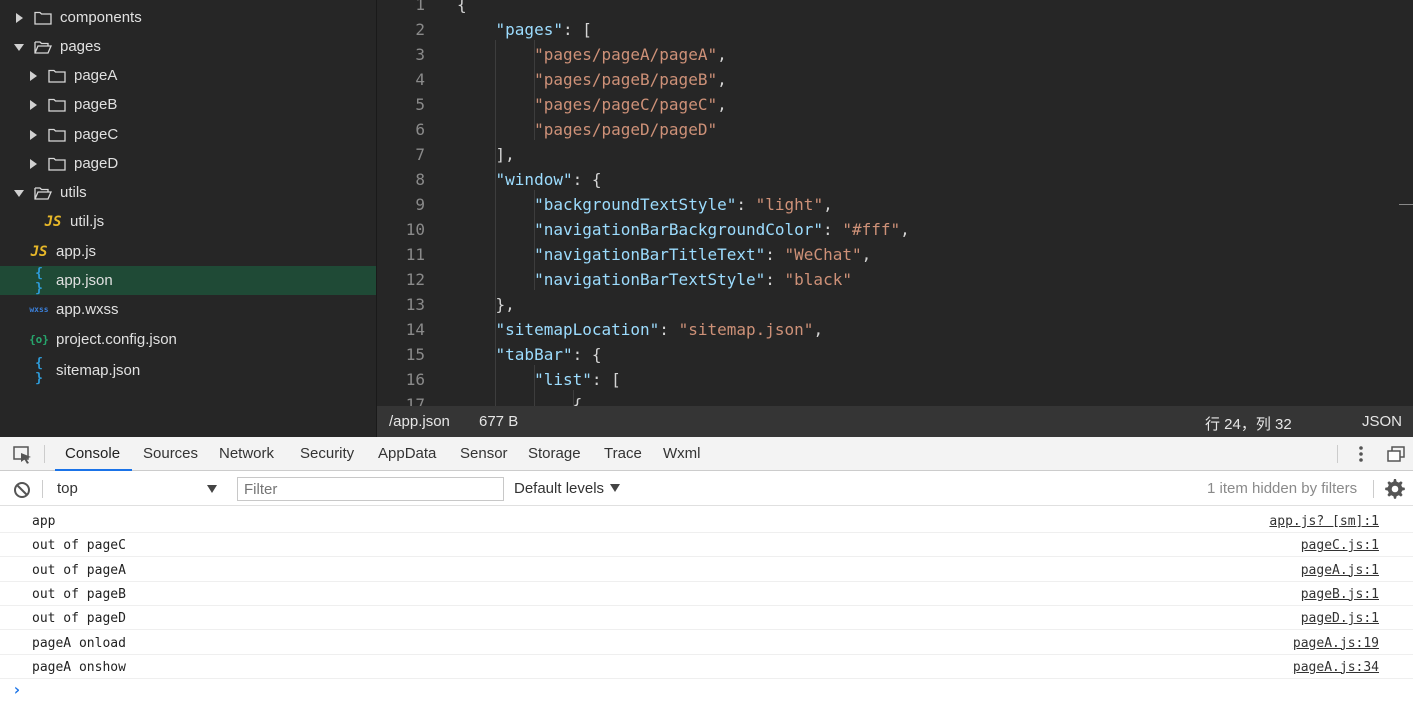 Image resolution: width=1413 pixels, height=708 pixels. Describe the element at coordinates (188, 339) in the screenshot. I see `tree-file: {o} project.config.json` at that location.